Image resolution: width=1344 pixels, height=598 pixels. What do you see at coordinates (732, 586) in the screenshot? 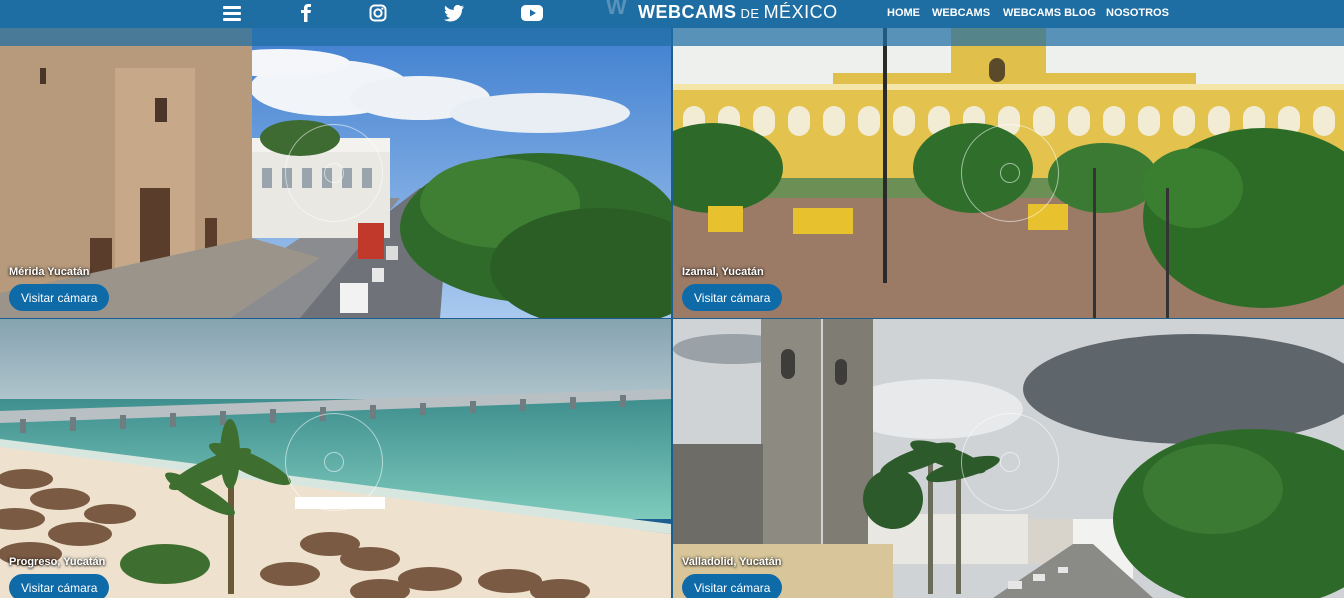
I see `visit-camera-button-valladolid: Visitar cámara` at bounding box center [732, 586].